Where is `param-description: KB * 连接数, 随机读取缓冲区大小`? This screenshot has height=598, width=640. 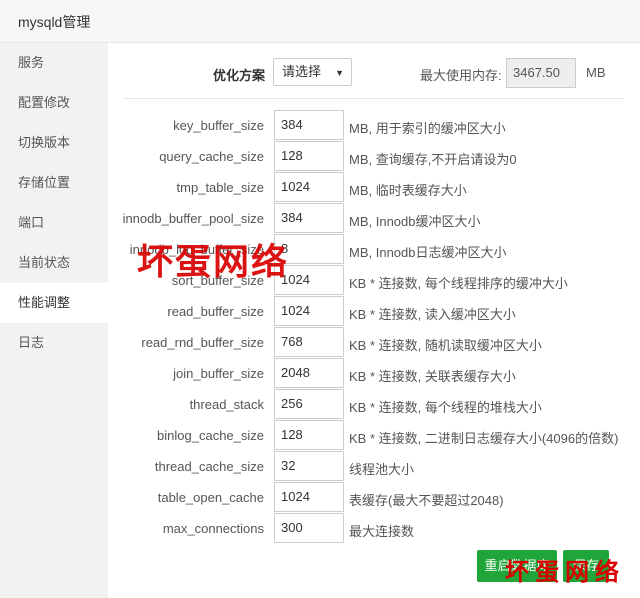
param-description: KB * 连接数, 随机读取缓冲区大小 is located at coordinates (445, 345).